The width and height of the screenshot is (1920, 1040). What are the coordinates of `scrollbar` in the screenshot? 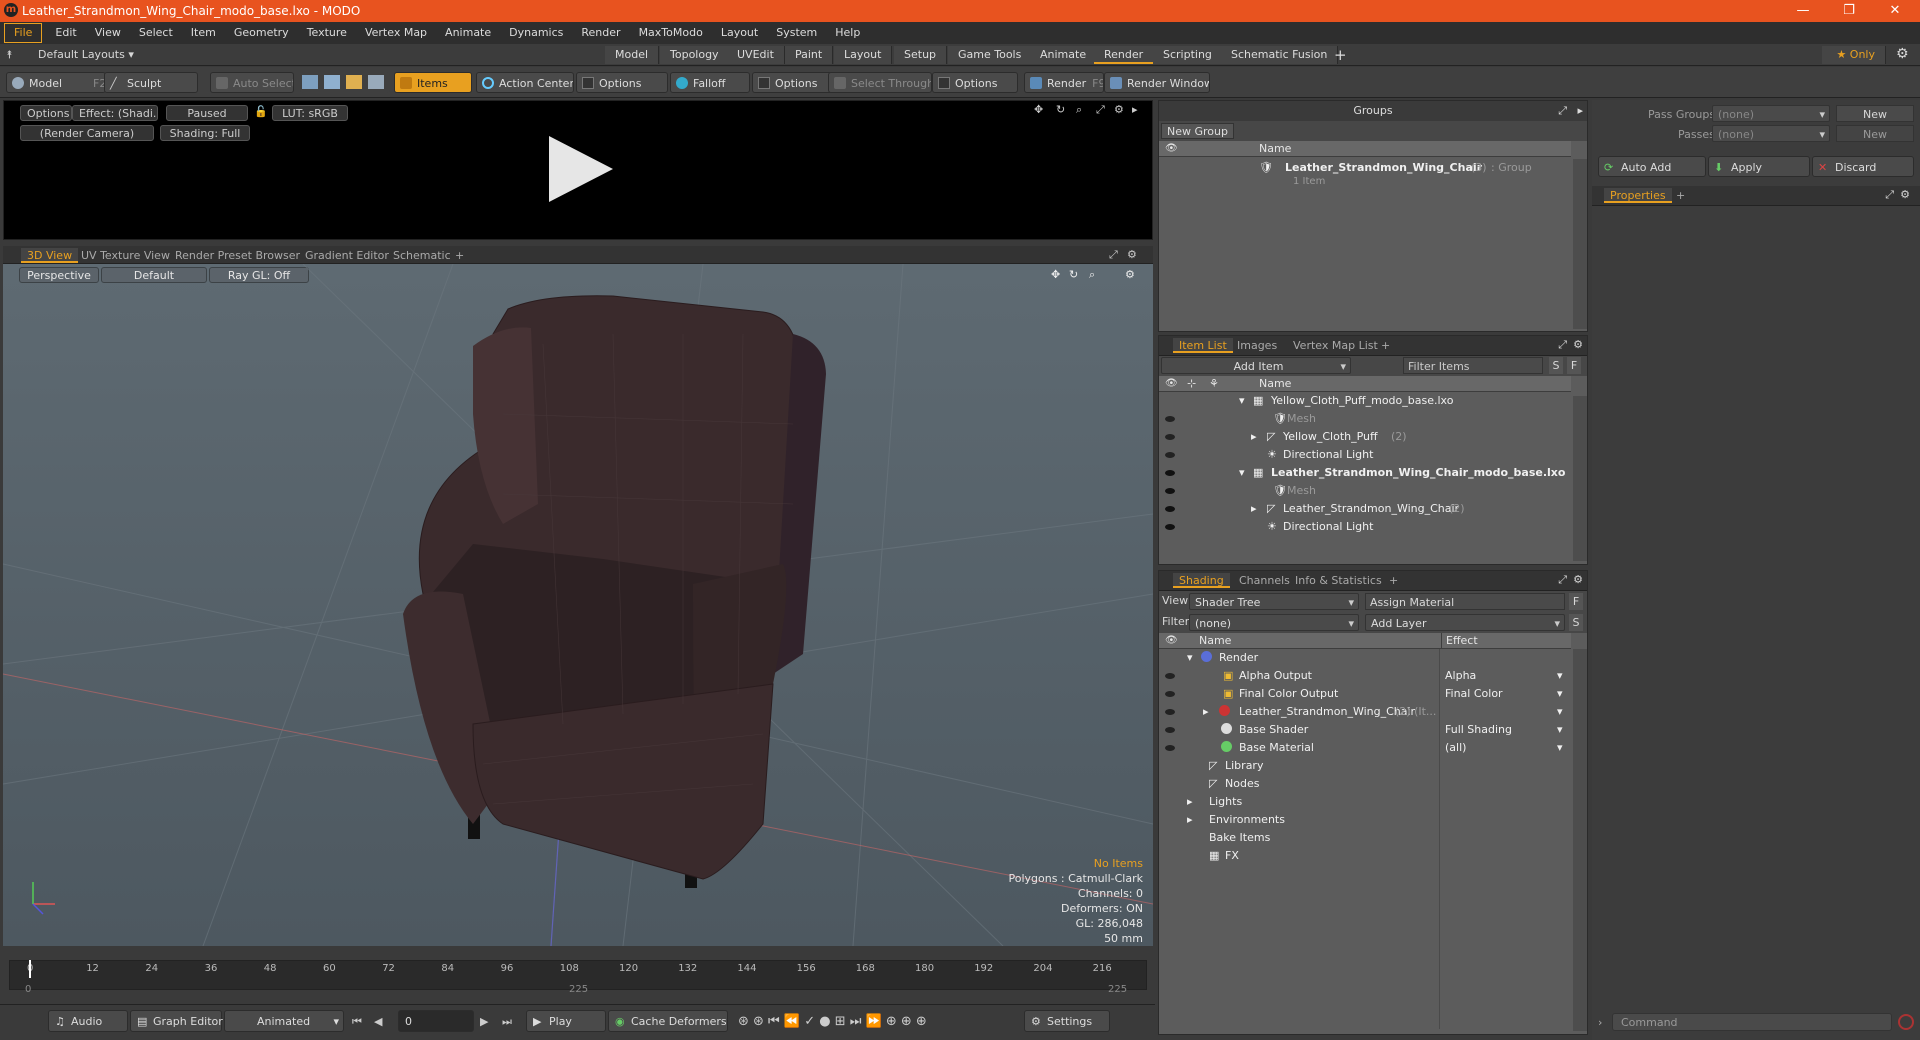 It's located at (1580, 478).